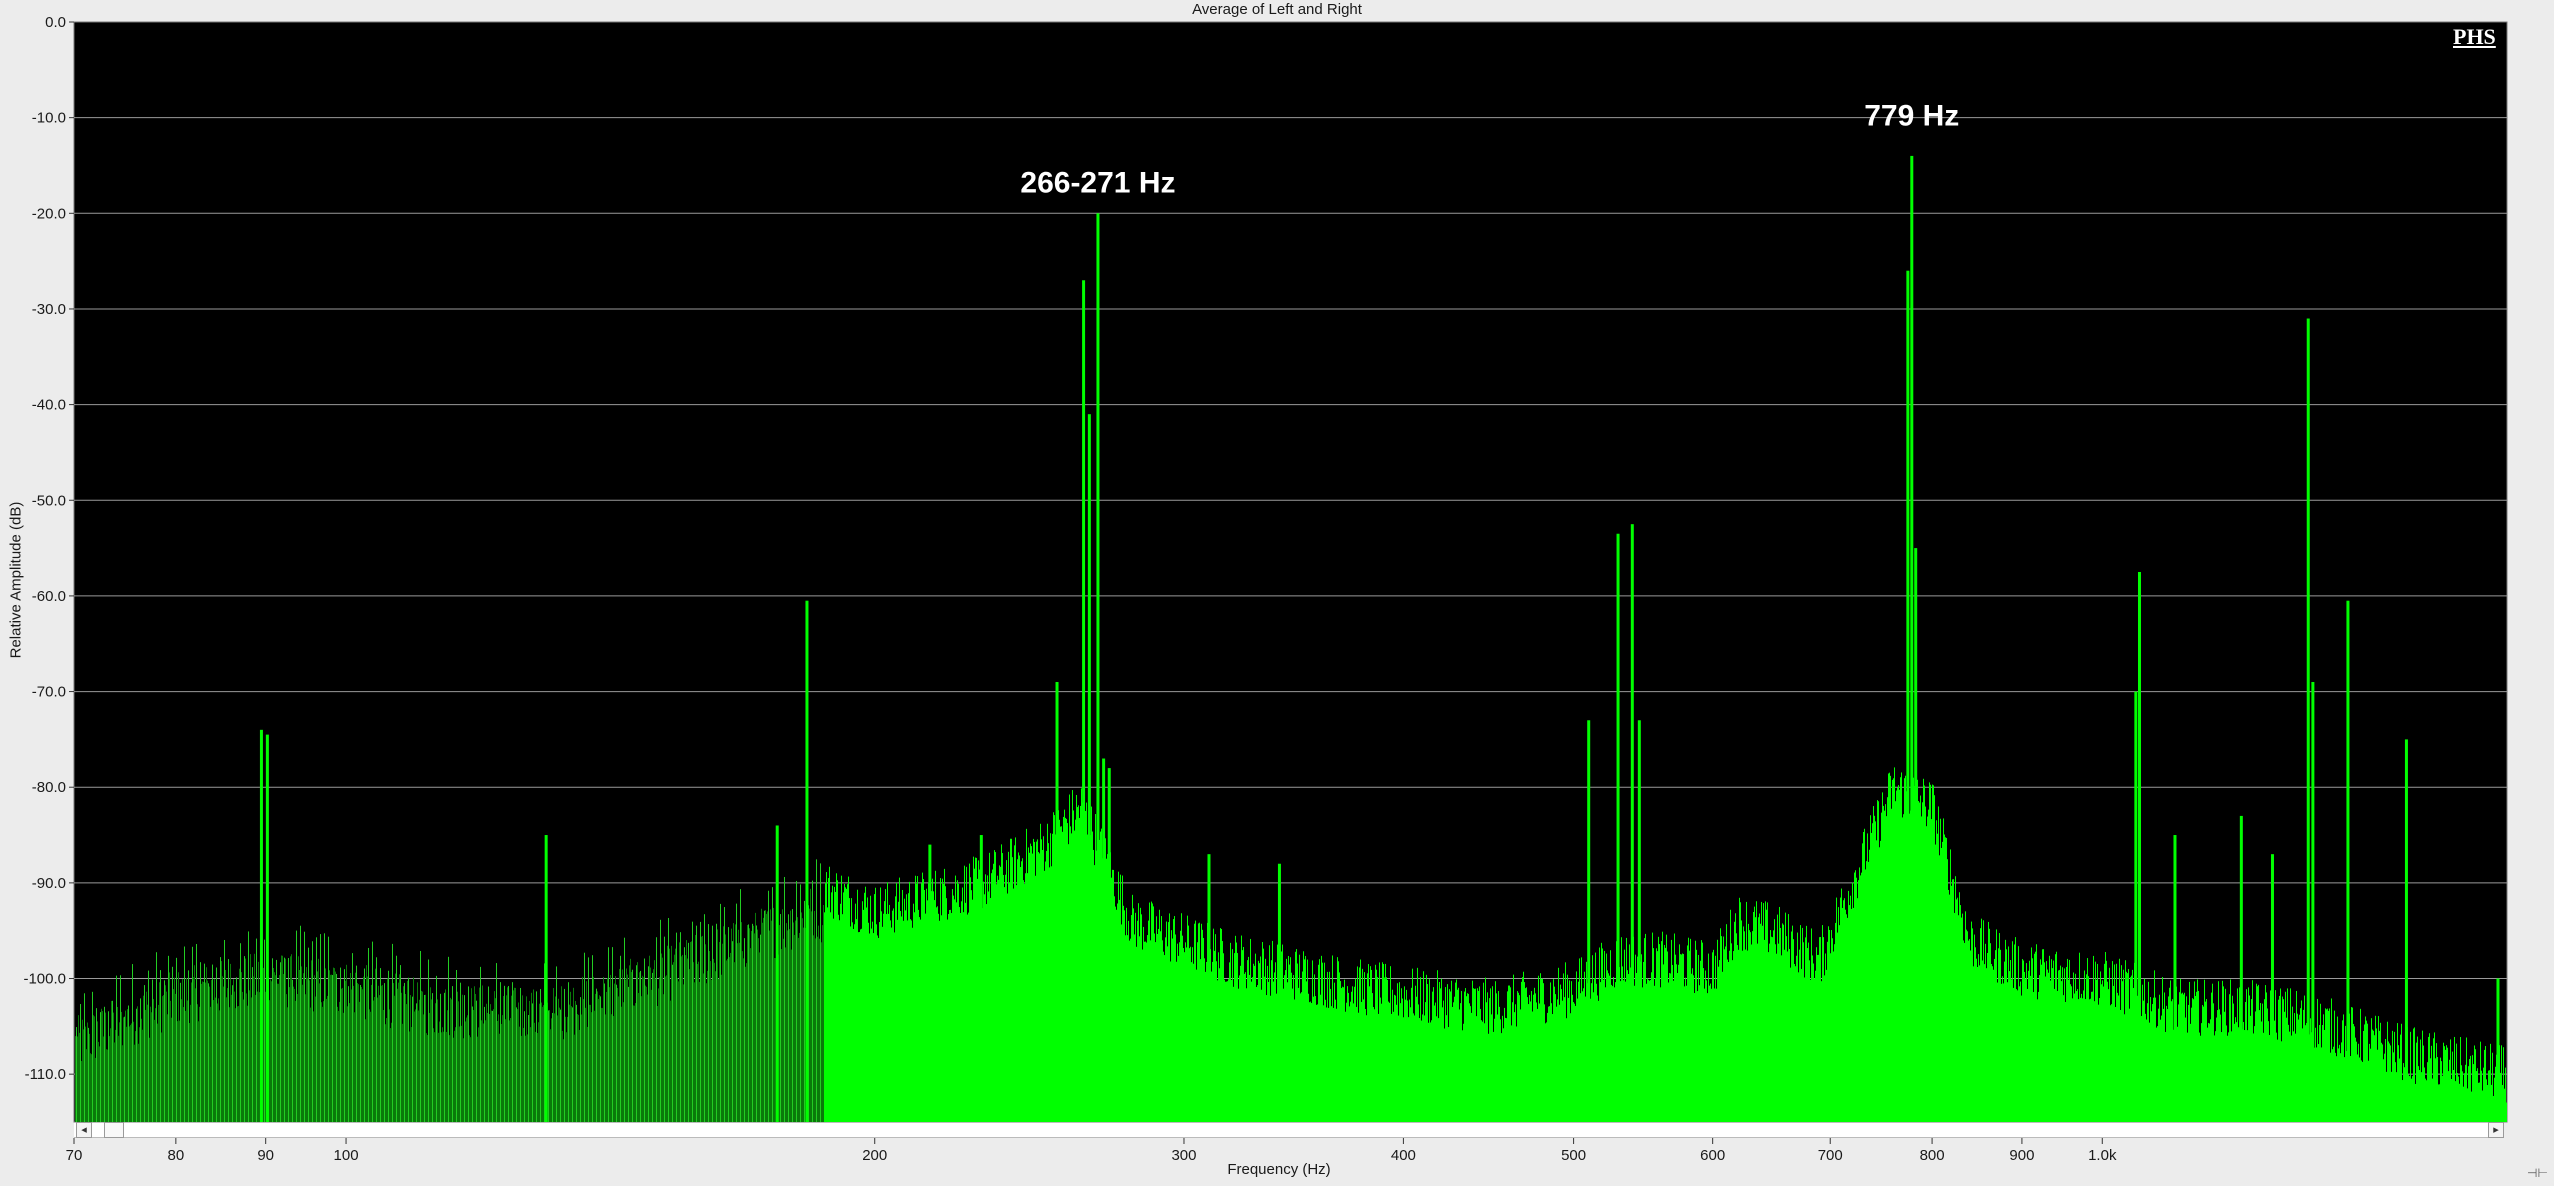 The image size is (2554, 1186). What do you see at coordinates (1183, 1155) in the screenshot?
I see `x-tick-label: 300` at bounding box center [1183, 1155].